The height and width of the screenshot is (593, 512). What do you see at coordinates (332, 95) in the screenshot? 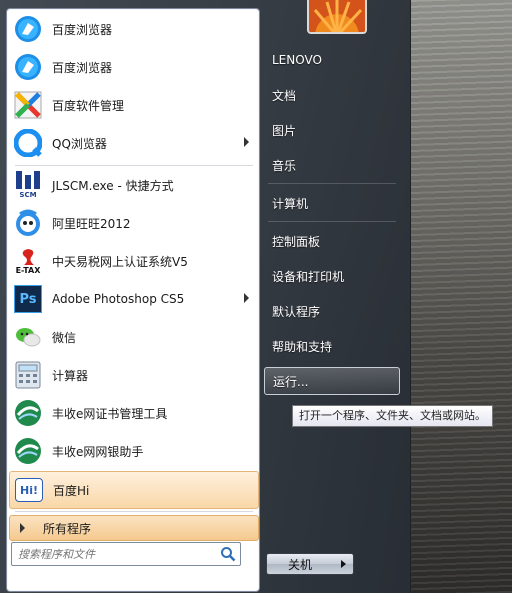
I see `right-item-documents: 文档` at bounding box center [332, 95].